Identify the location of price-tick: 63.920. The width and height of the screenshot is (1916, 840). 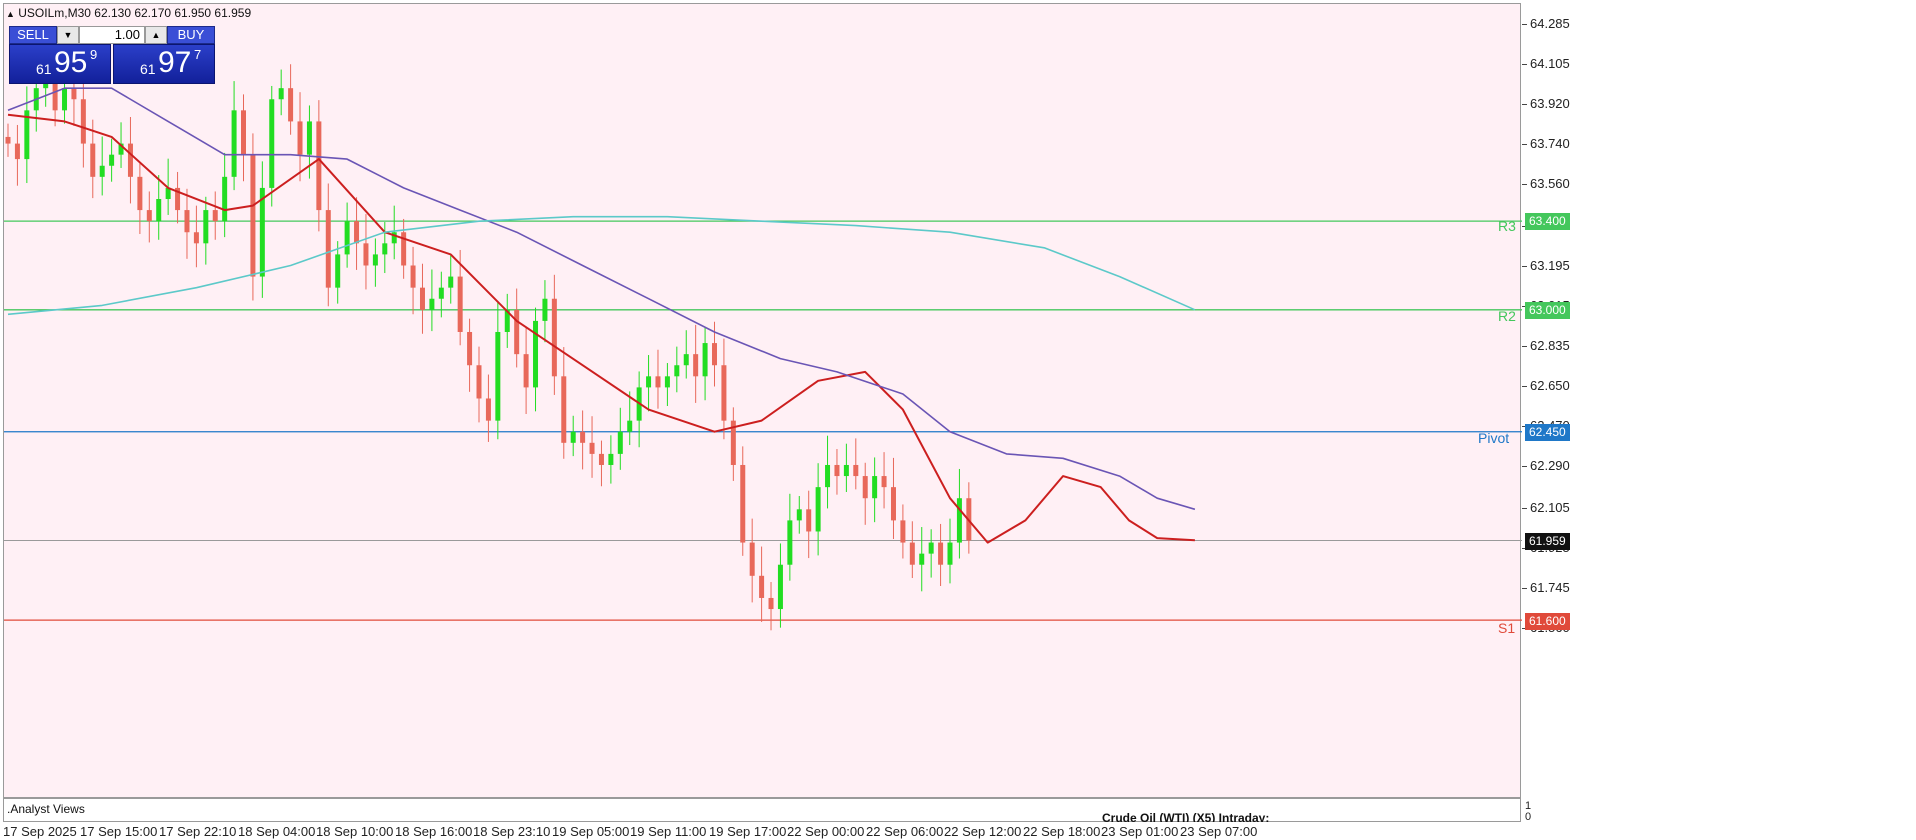
(1550, 103).